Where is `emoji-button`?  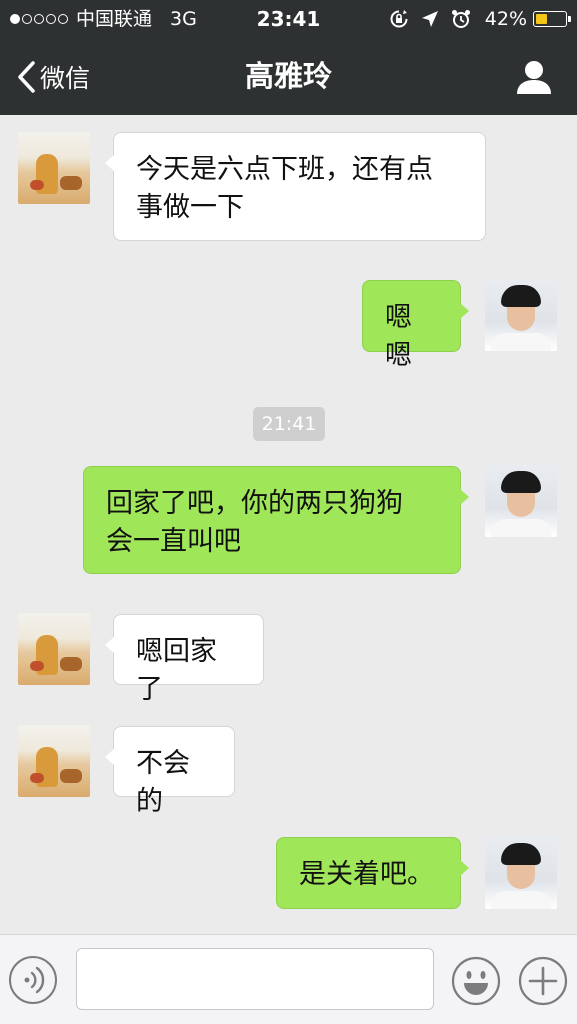 emoji-button is located at coordinates (476, 981).